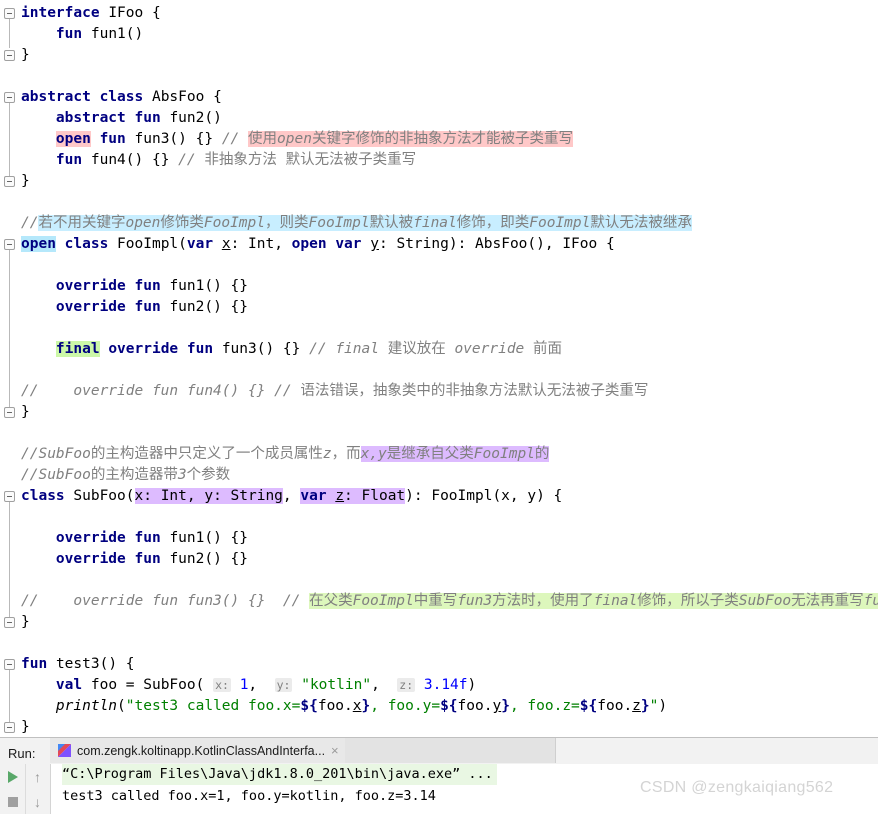  I want to click on fold-marker-ifoo-end, so click(9, 55).